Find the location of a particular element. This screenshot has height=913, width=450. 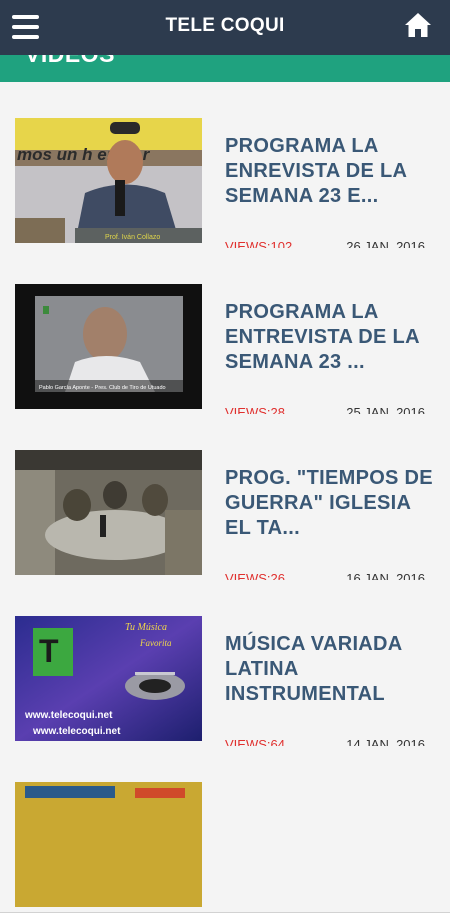

svg-text: Tu Música is located at coordinates (146, 627).